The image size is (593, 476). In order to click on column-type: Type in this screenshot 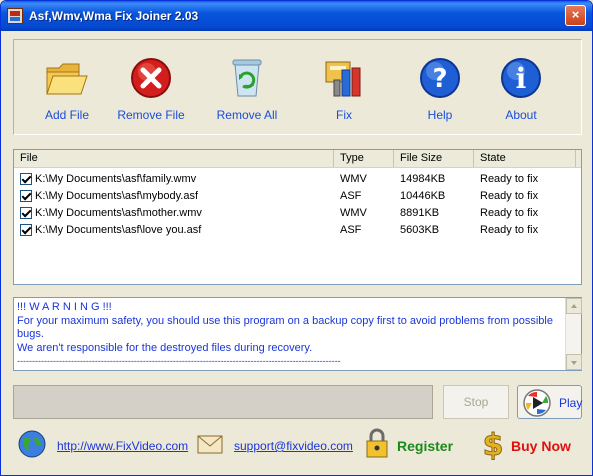, I will do `click(364, 158)`.